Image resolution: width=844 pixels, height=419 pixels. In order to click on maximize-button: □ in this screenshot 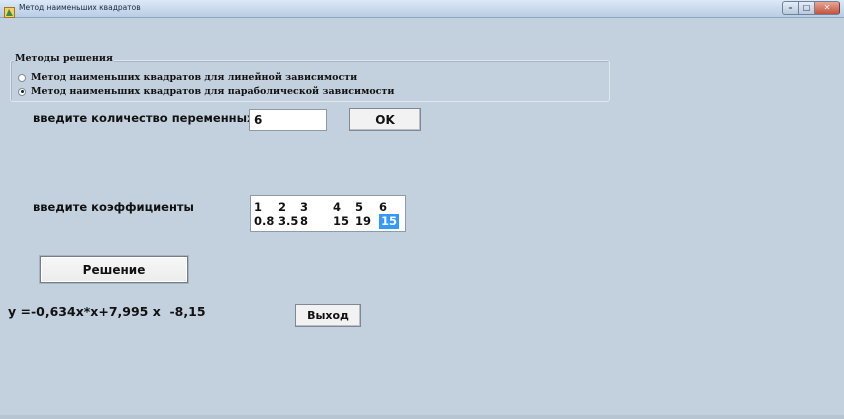, I will do `click(806, 8)`.